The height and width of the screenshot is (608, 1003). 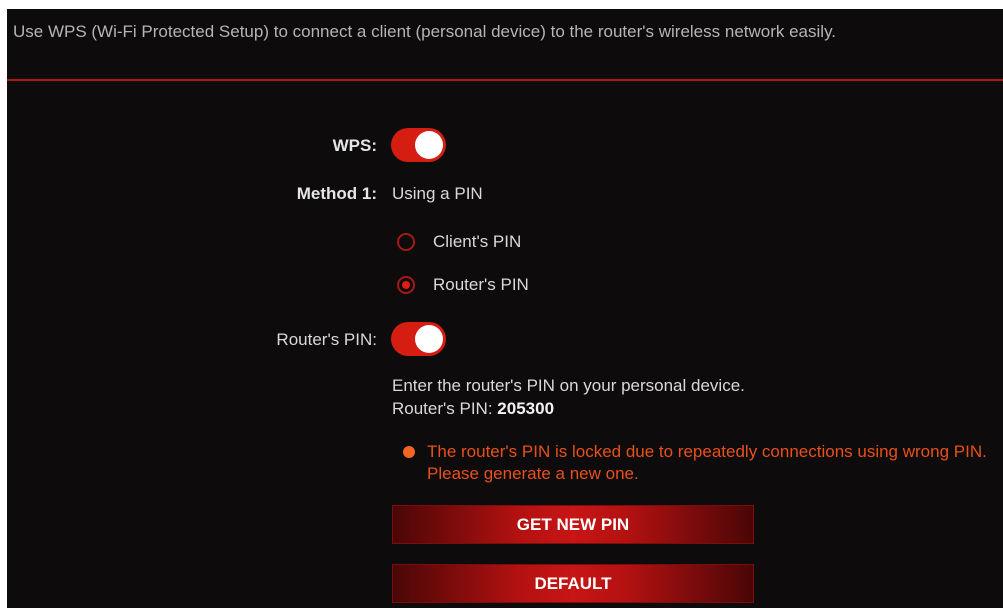 I want to click on get-new-pin-button: GET NEW PIN, so click(x=573, y=524).